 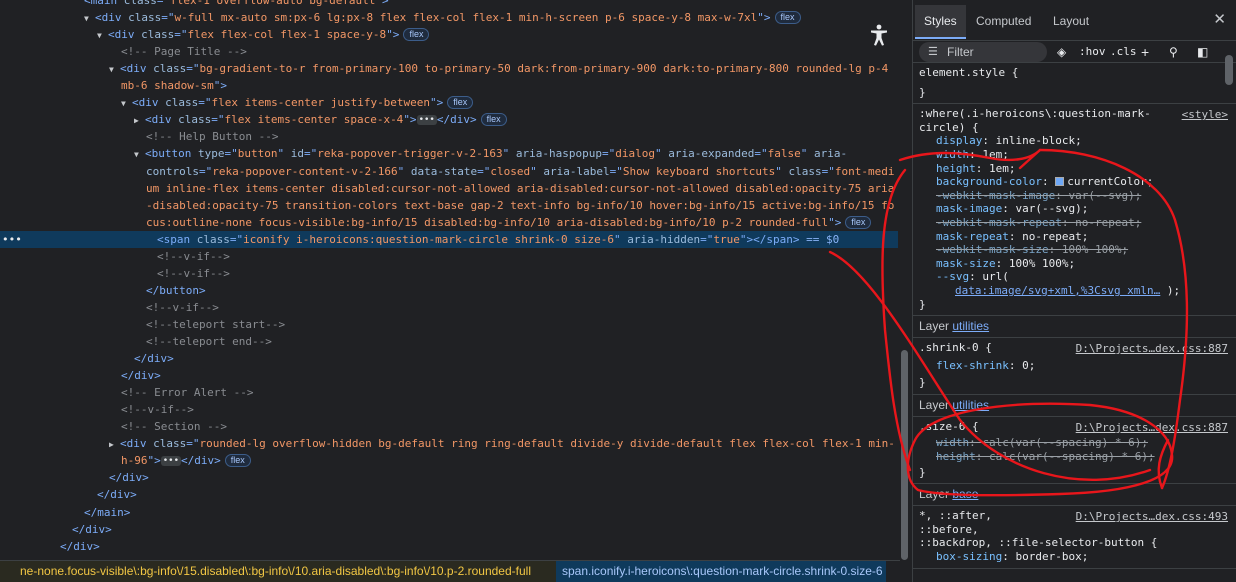 I want to click on hov-button: :hov, so click(x=1092, y=52).